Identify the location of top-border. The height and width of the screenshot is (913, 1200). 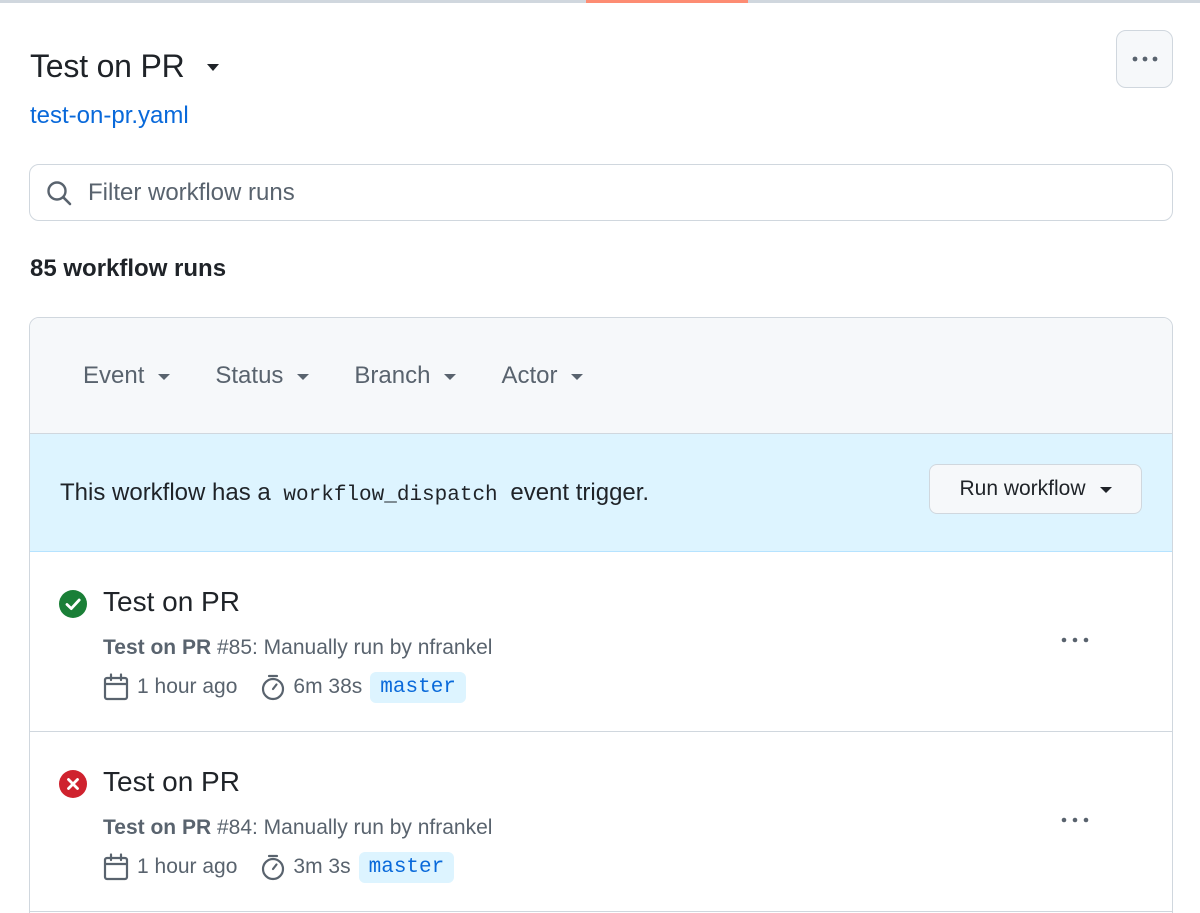
(600, 1).